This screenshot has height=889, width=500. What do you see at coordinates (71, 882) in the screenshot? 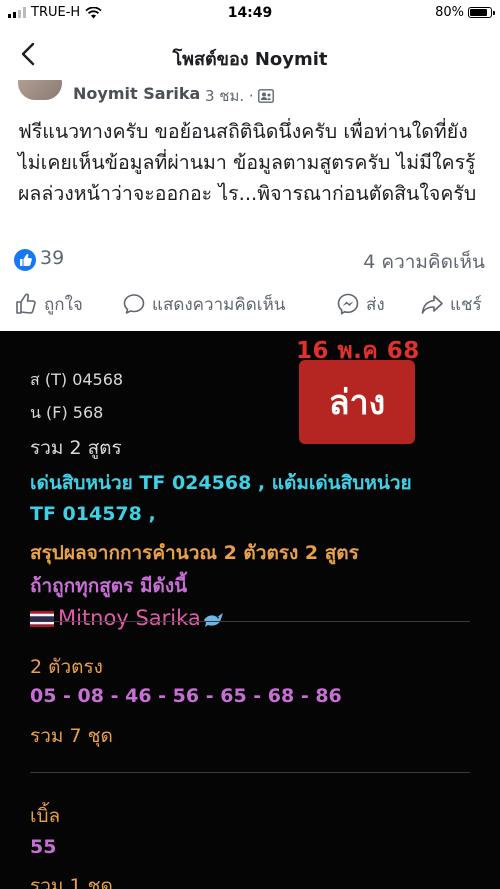
I see `double-total: รวม 1 ชุด` at bounding box center [71, 882].